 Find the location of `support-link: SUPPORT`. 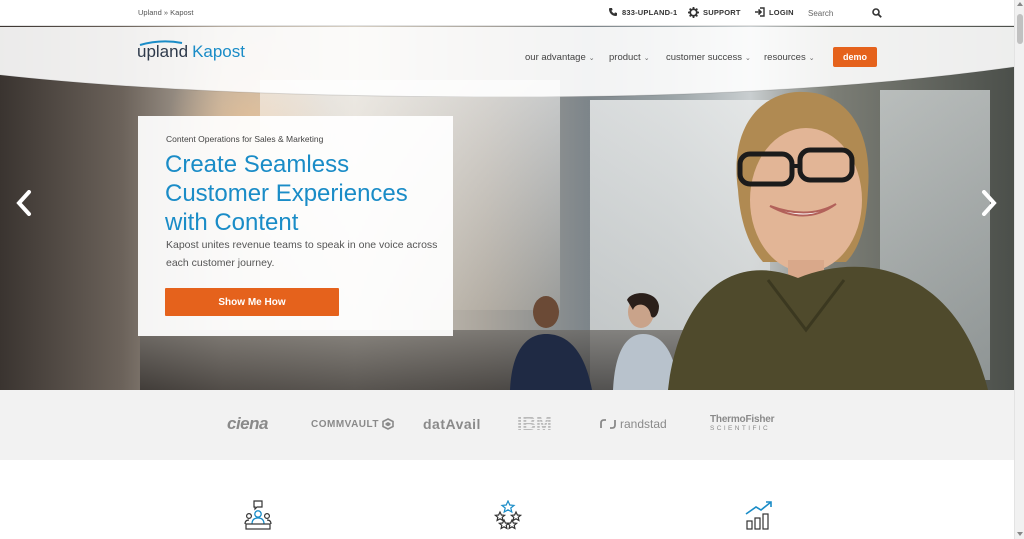

support-link: SUPPORT is located at coordinates (714, 12).